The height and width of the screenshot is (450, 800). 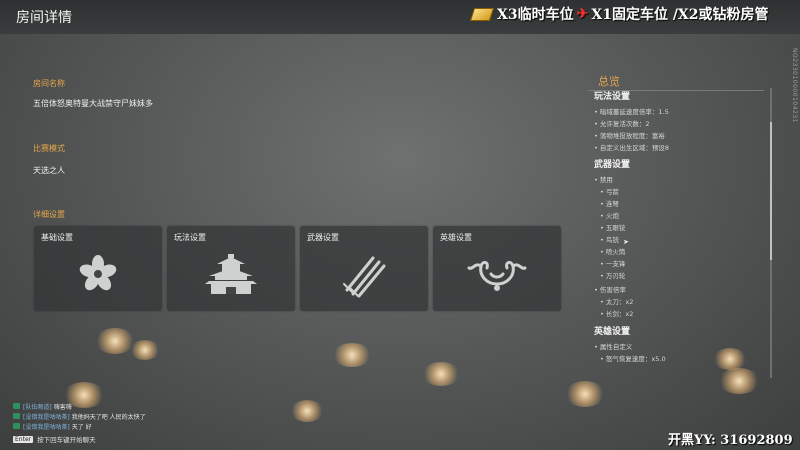 I want to click on swords-icon, so click(x=364, y=277).